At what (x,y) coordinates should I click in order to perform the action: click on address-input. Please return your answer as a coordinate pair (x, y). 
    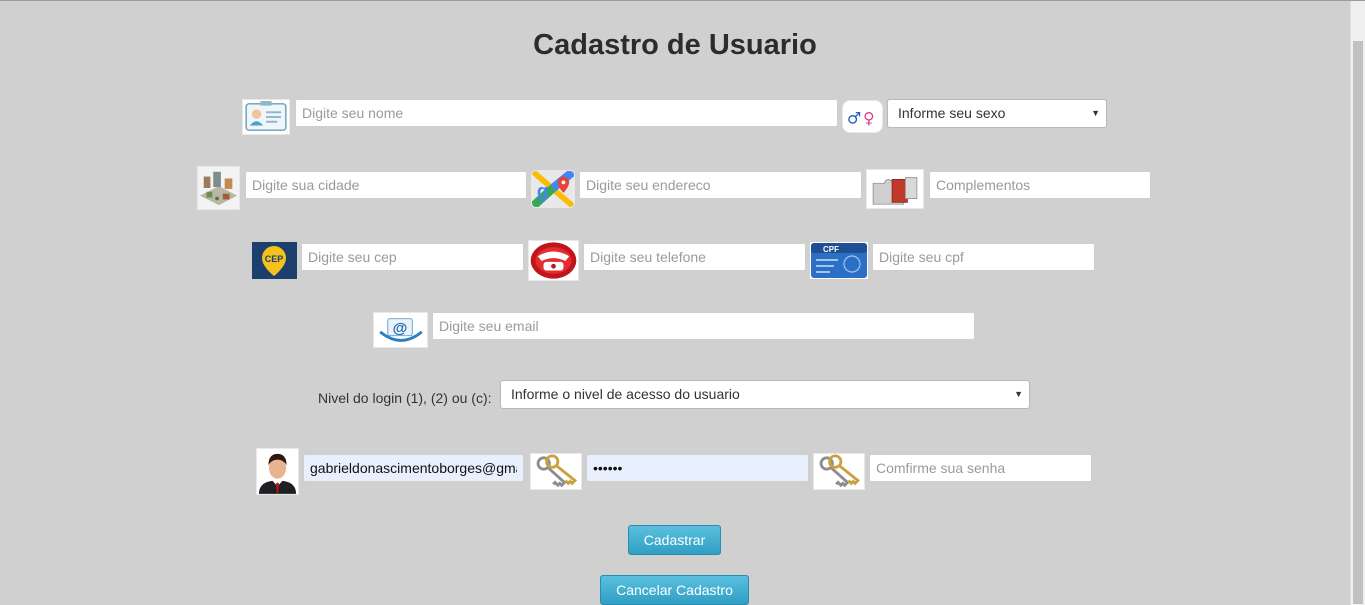
    Looking at the image, I should click on (720, 185).